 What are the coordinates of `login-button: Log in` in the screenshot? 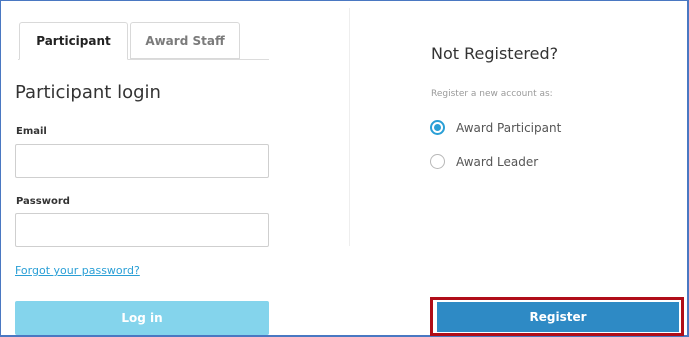 It's located at (142, 318).